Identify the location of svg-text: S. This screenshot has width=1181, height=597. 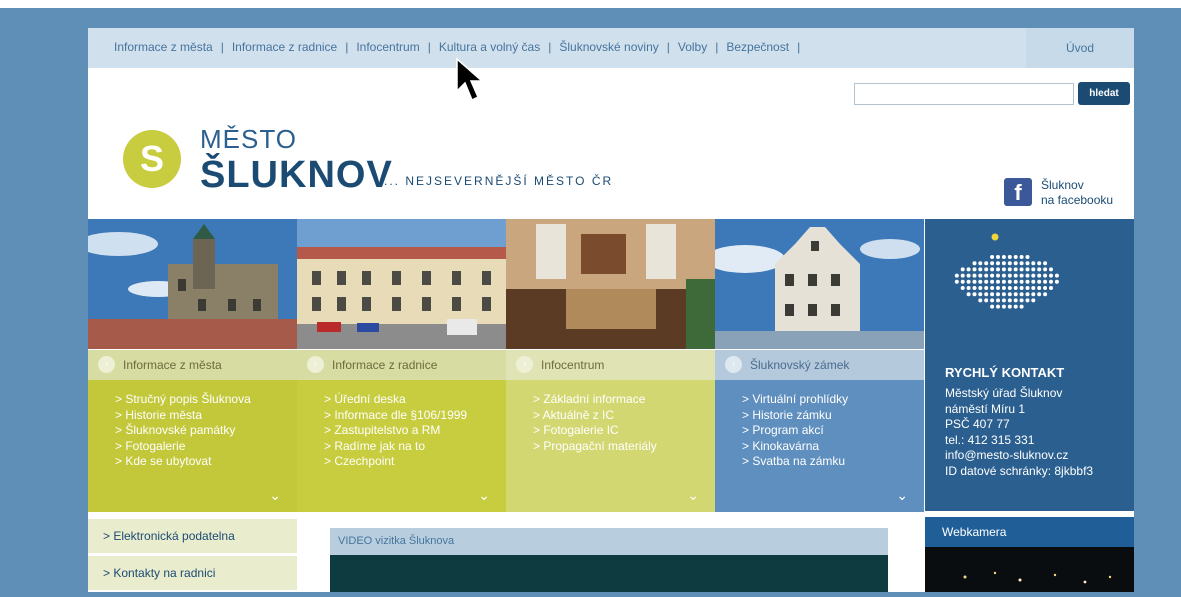
(152, 158).